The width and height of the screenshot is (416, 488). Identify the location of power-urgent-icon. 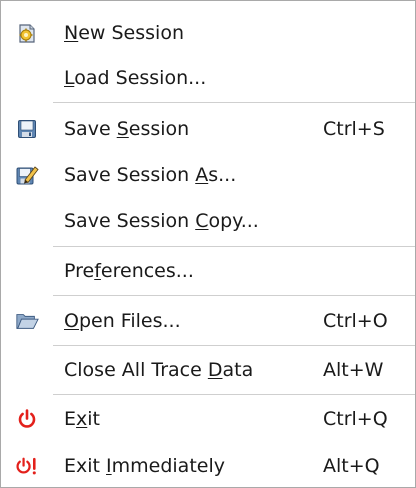
(27, 466).